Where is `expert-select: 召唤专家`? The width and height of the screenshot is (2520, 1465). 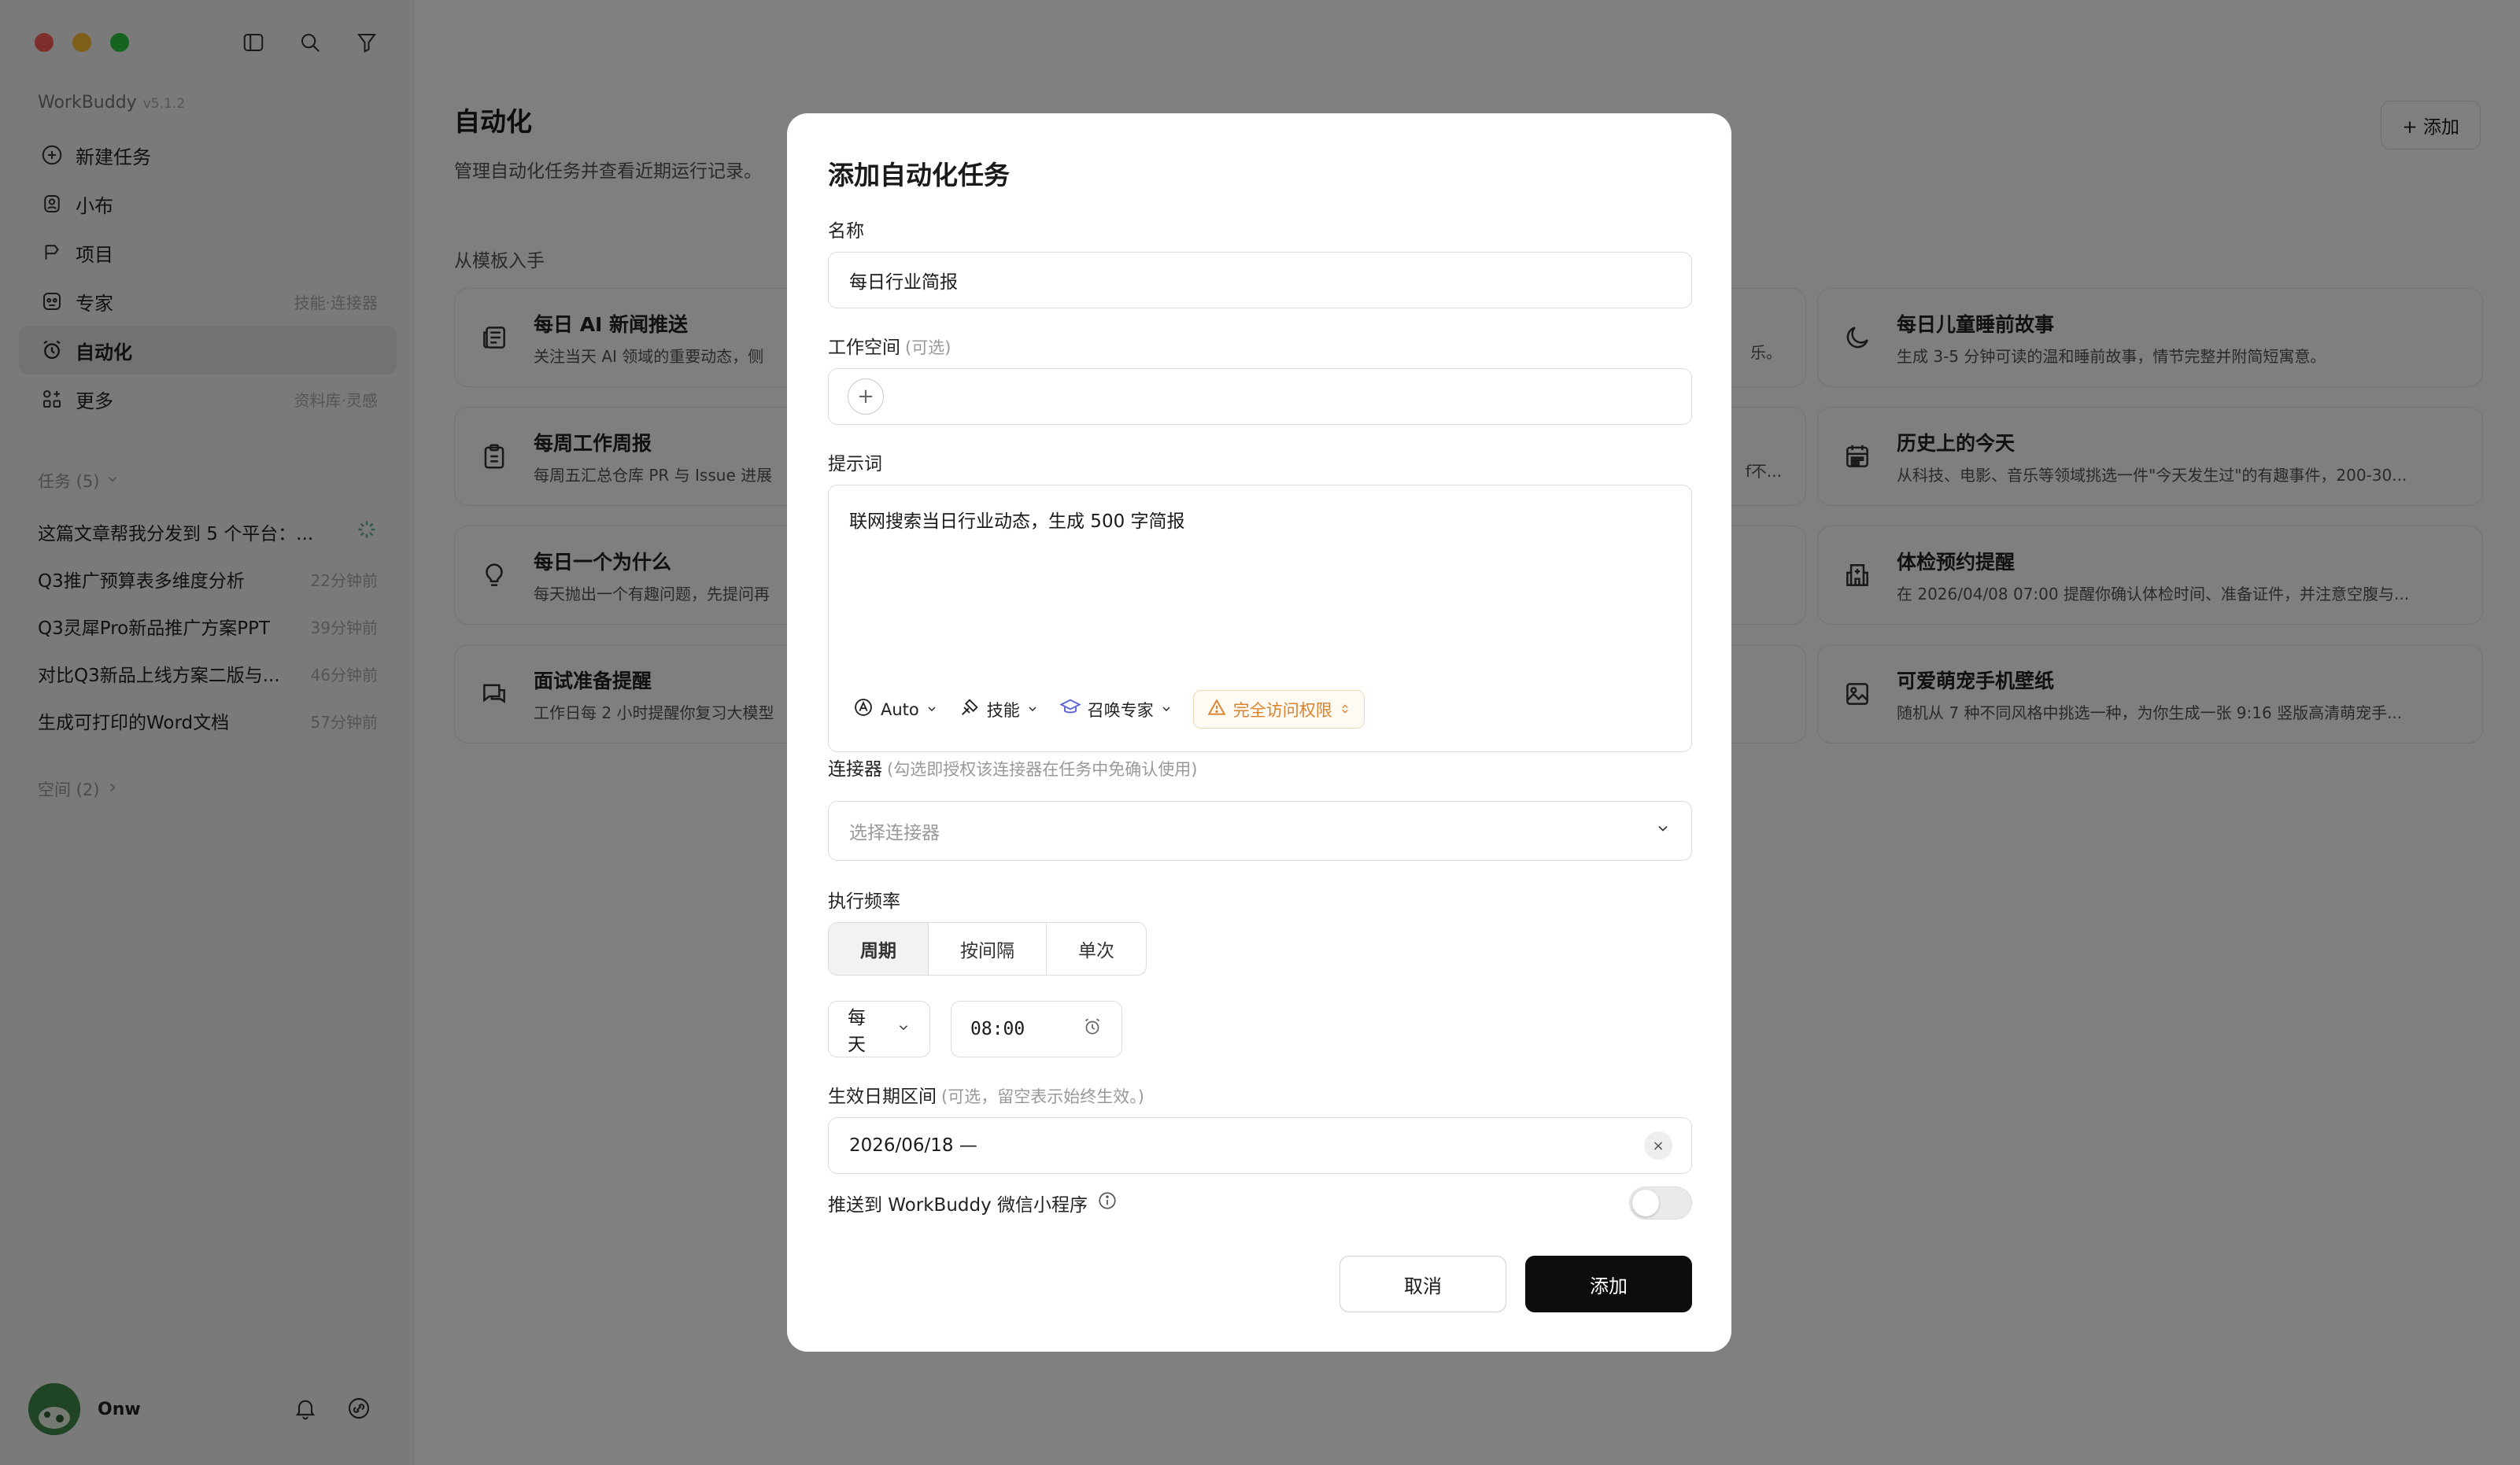
expert-select: 召唤专家 is located at coordinates (1116, 709).